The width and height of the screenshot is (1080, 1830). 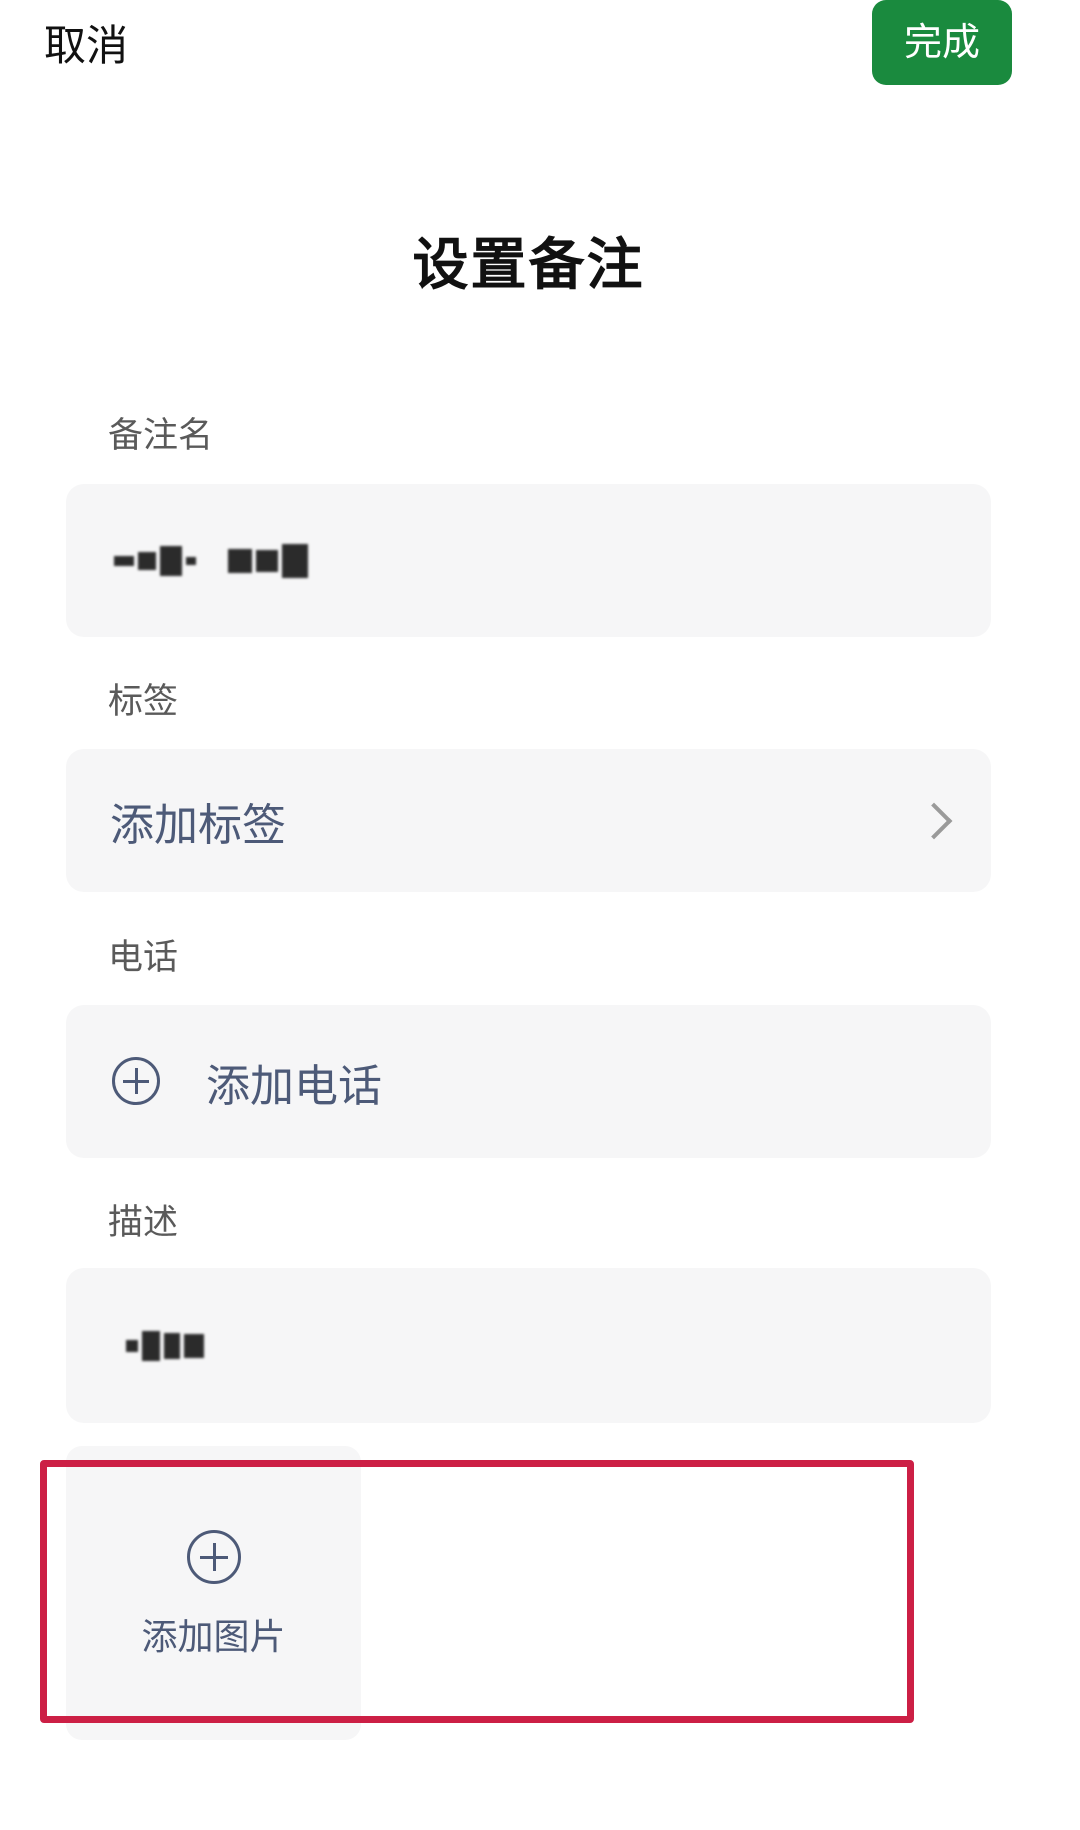 I want to click on tags-label: 标签, so click(x=143, y=702).